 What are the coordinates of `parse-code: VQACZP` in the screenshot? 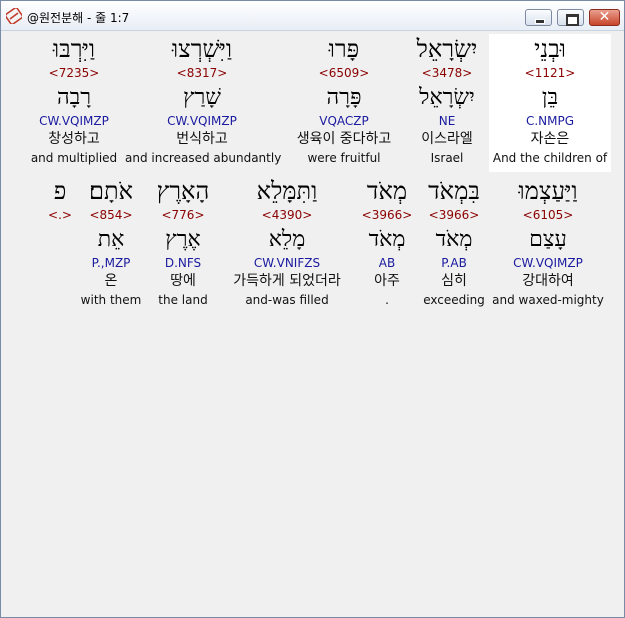 It's located at (344, 121).